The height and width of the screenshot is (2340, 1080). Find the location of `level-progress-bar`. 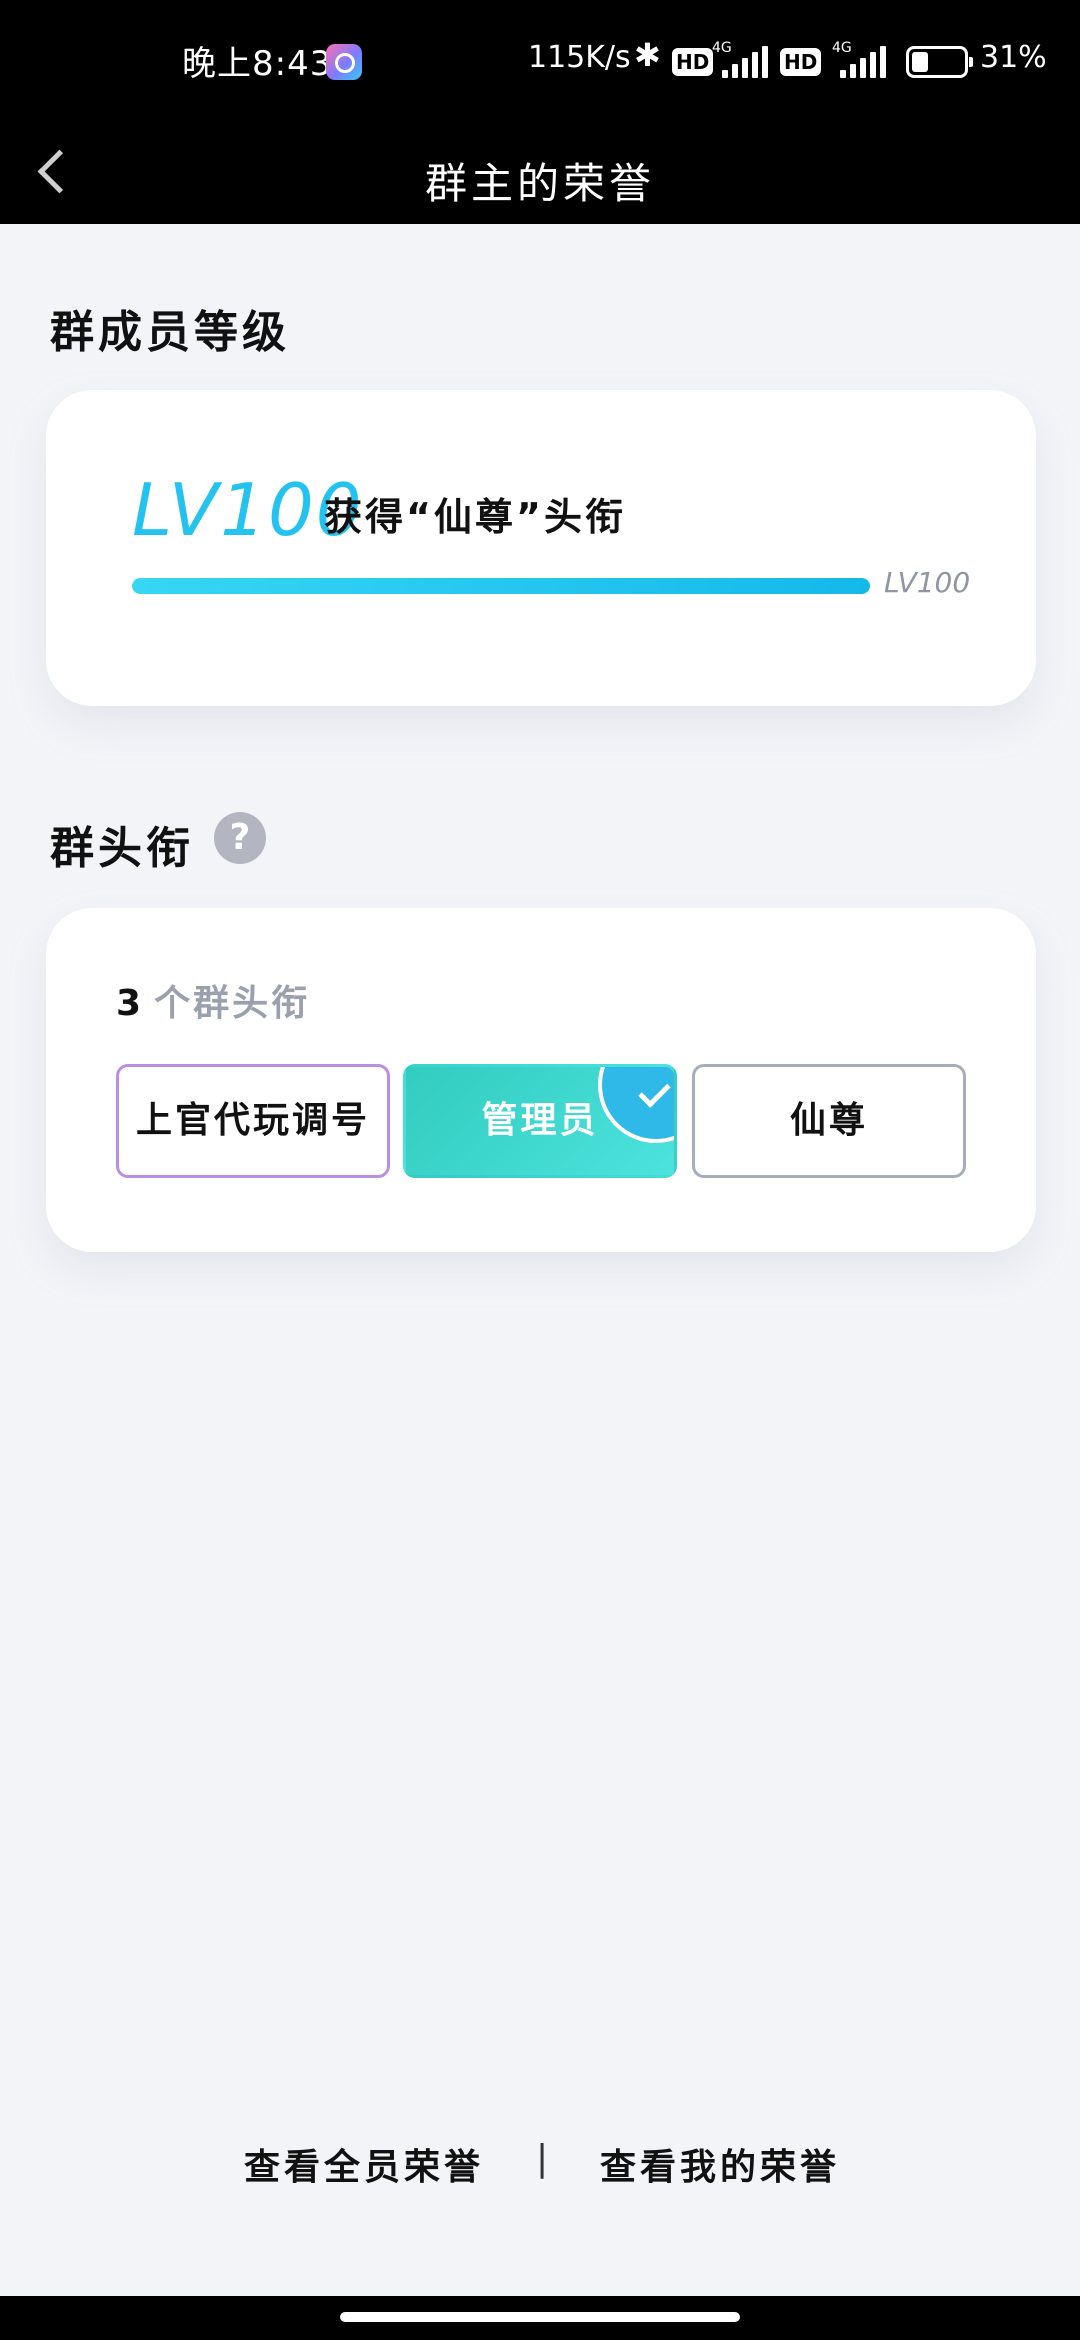

level-progress-bar is located at coordinates (501, 586).